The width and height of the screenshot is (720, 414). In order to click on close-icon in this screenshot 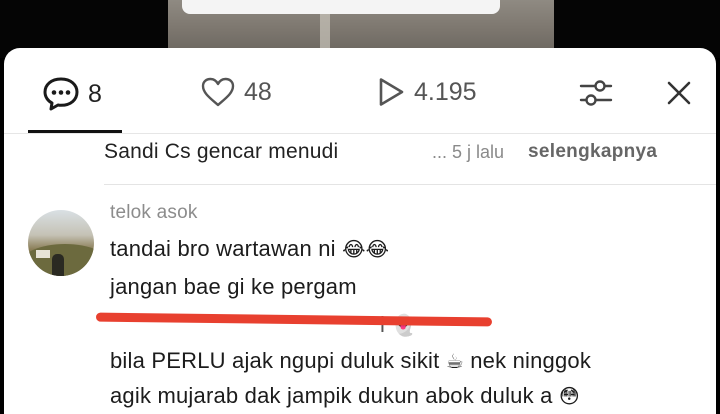, I will do `click(679, 95)`.